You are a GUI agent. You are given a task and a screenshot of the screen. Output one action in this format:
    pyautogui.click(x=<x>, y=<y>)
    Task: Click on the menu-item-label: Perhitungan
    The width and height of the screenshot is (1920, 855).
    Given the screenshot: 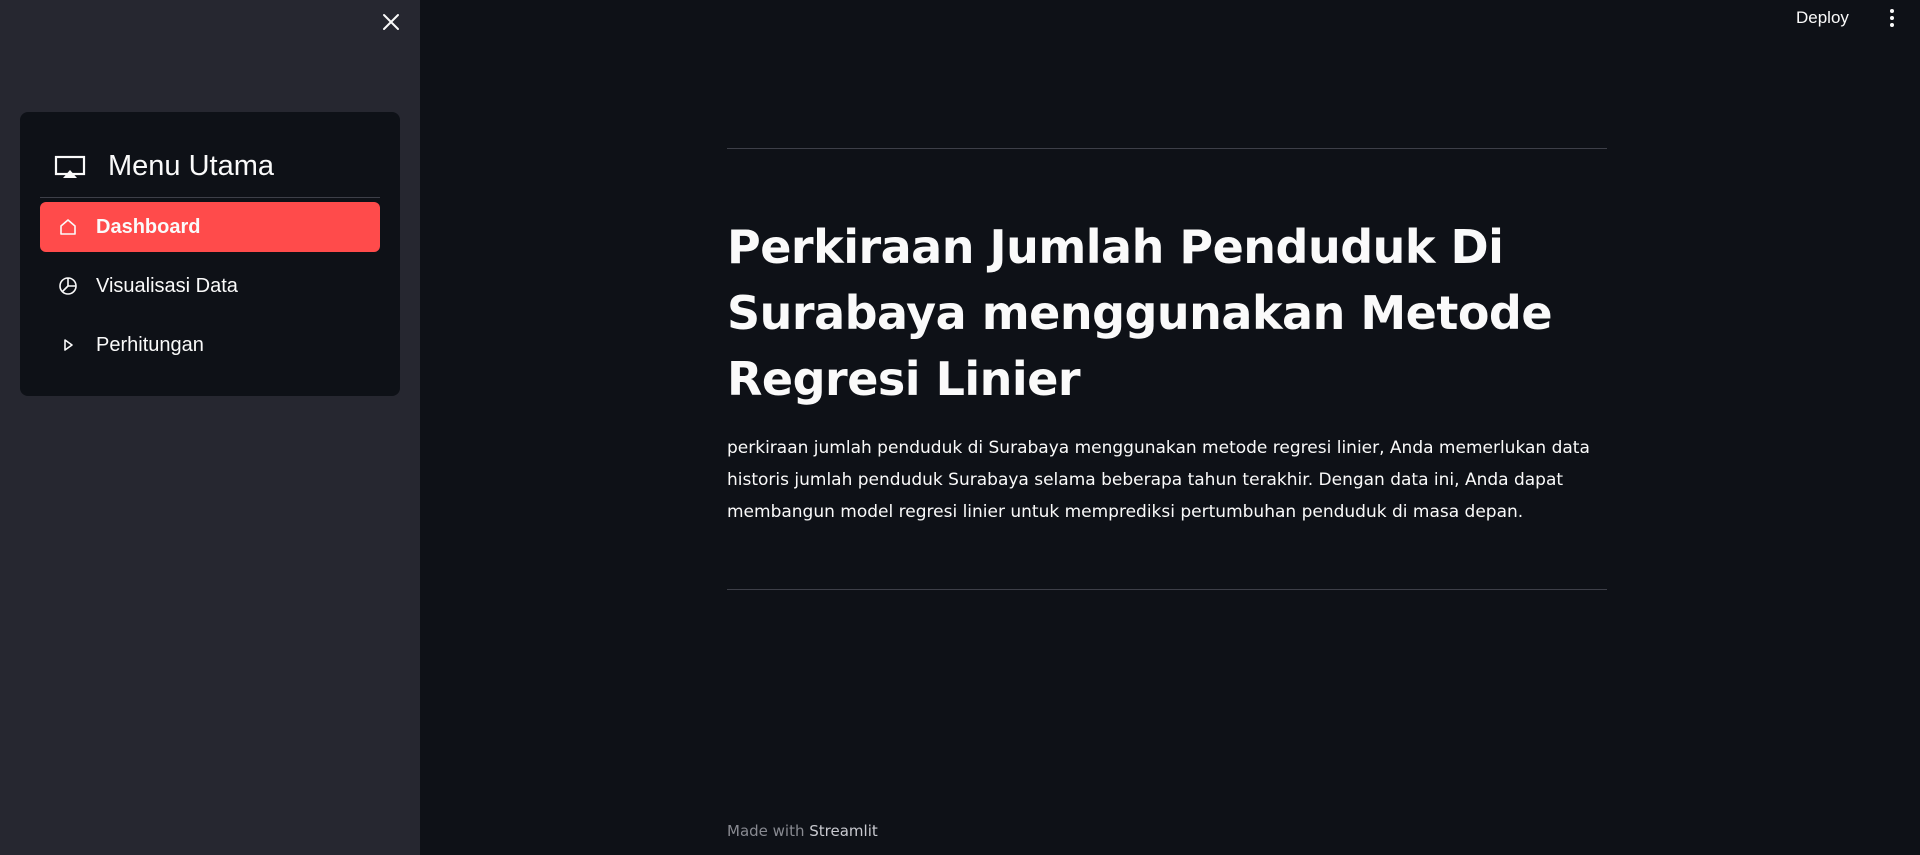 What is the action you would take?
    pyautogui.click(x=150, y=344)
    